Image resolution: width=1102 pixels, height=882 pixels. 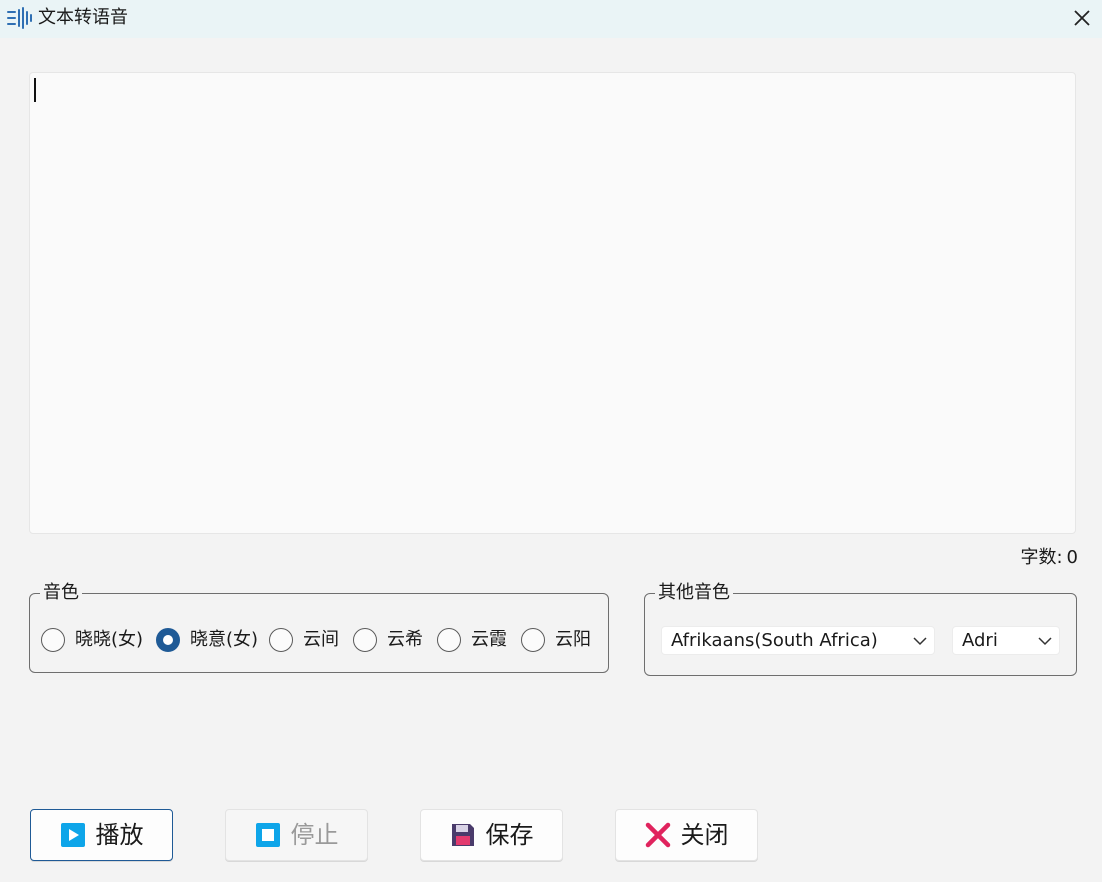 I want to click on text-caret, so click(x=35, y=90).